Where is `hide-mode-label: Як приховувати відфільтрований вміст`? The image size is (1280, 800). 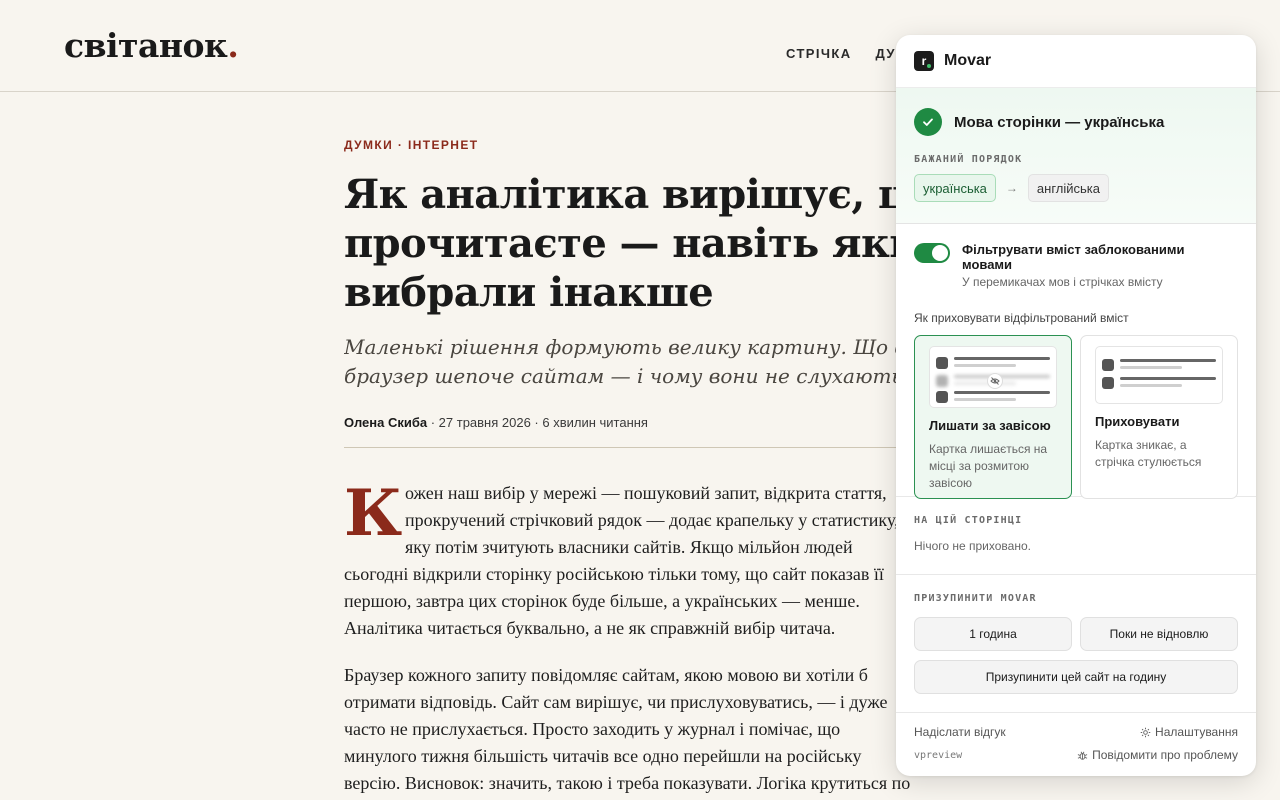
hide-mode-label: Як приховувати відфільтрований вміст is located at coordinates (1021, 318).